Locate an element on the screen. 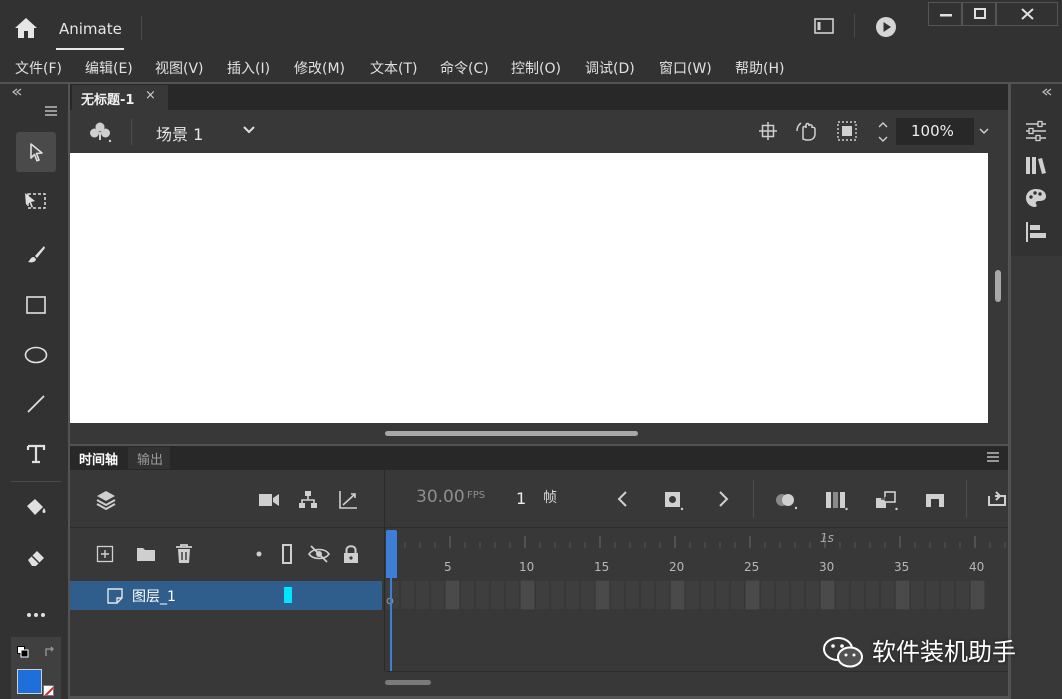  stroke-color-swatch is located at coordinates (48, 690).